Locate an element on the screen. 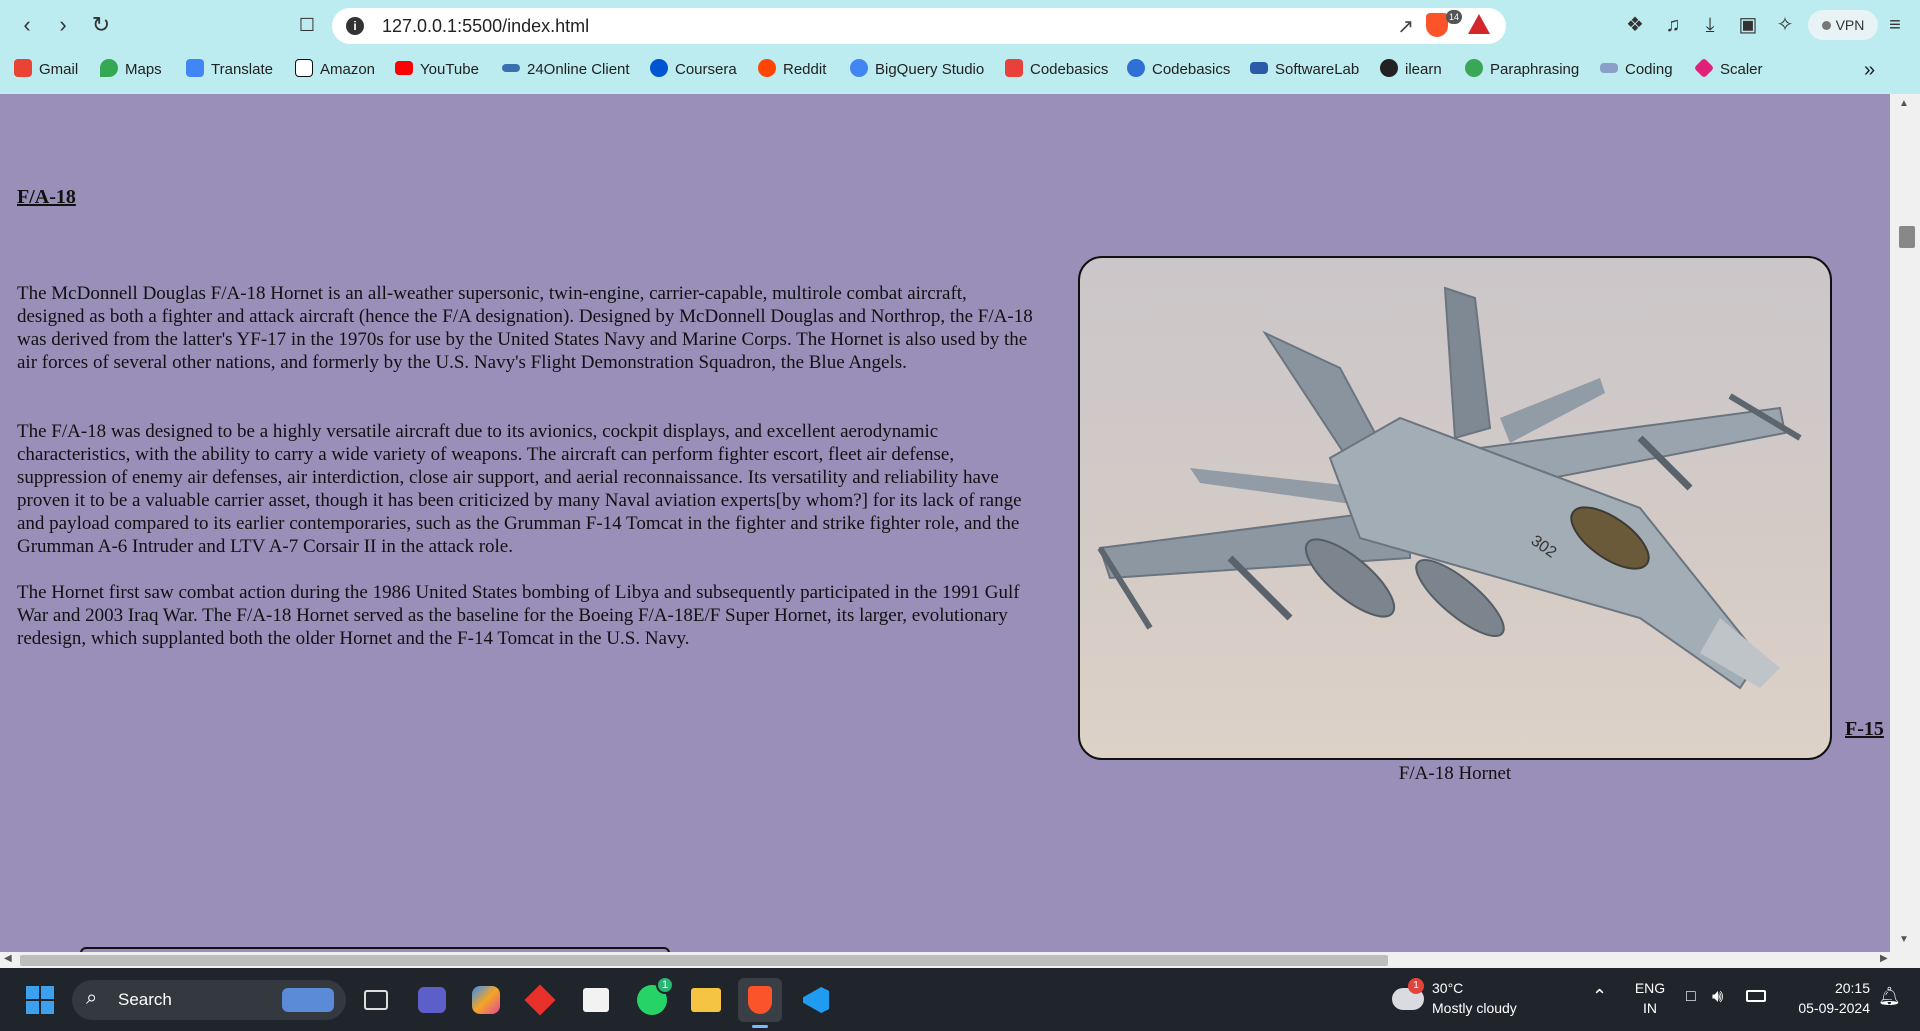 This screenshot has height=1031, width=1920. site-info-icon: i is located at coordinates (355, 26).